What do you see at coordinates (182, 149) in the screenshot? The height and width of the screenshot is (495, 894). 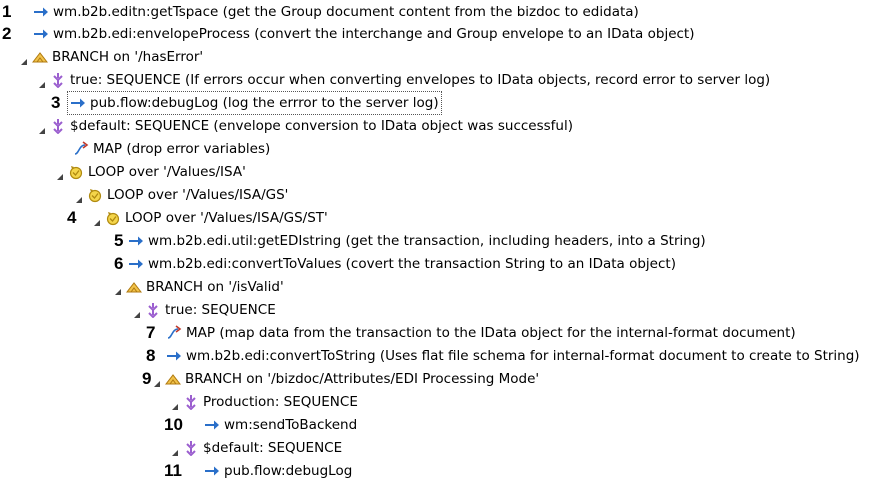 I see `tree-node-label: MAP (drop error variables)` at bounding box center [182, 149].